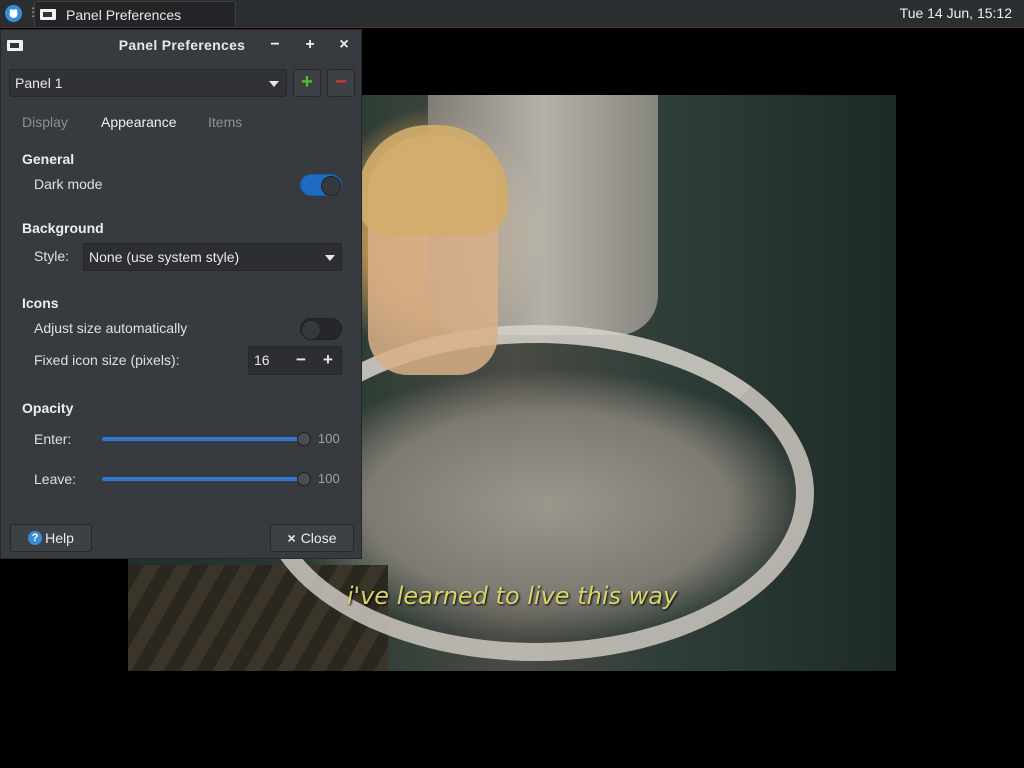 The height and width of the screenshot is (768, 1024). I want to click on close-window-button: ×, so click(344, 45).